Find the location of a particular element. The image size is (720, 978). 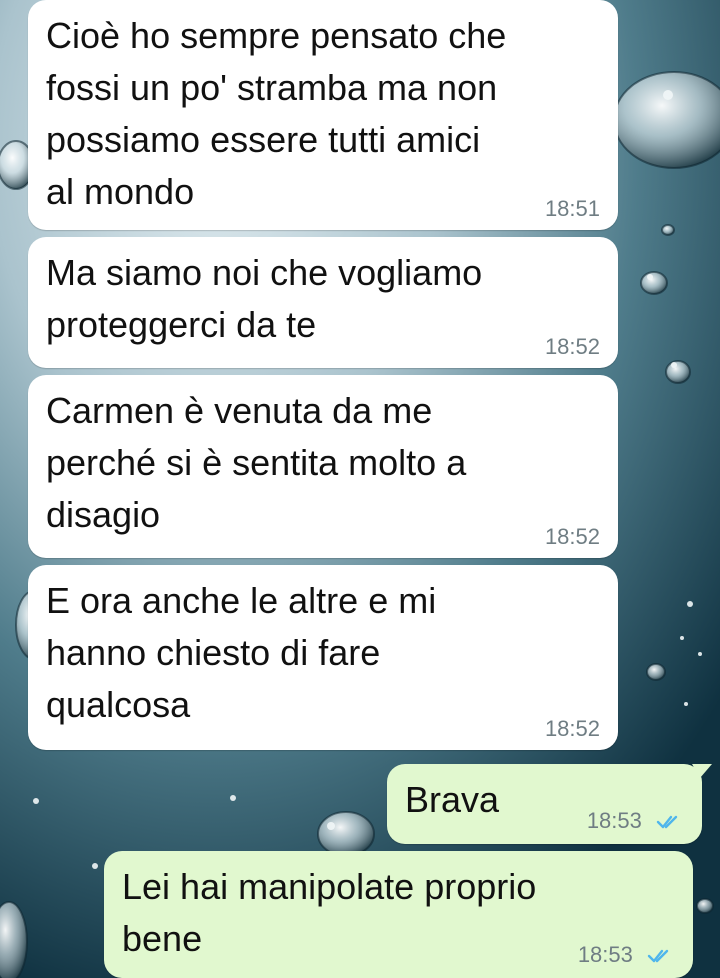

message-timestamp: 18:51 is located at coordinates (572, 208).